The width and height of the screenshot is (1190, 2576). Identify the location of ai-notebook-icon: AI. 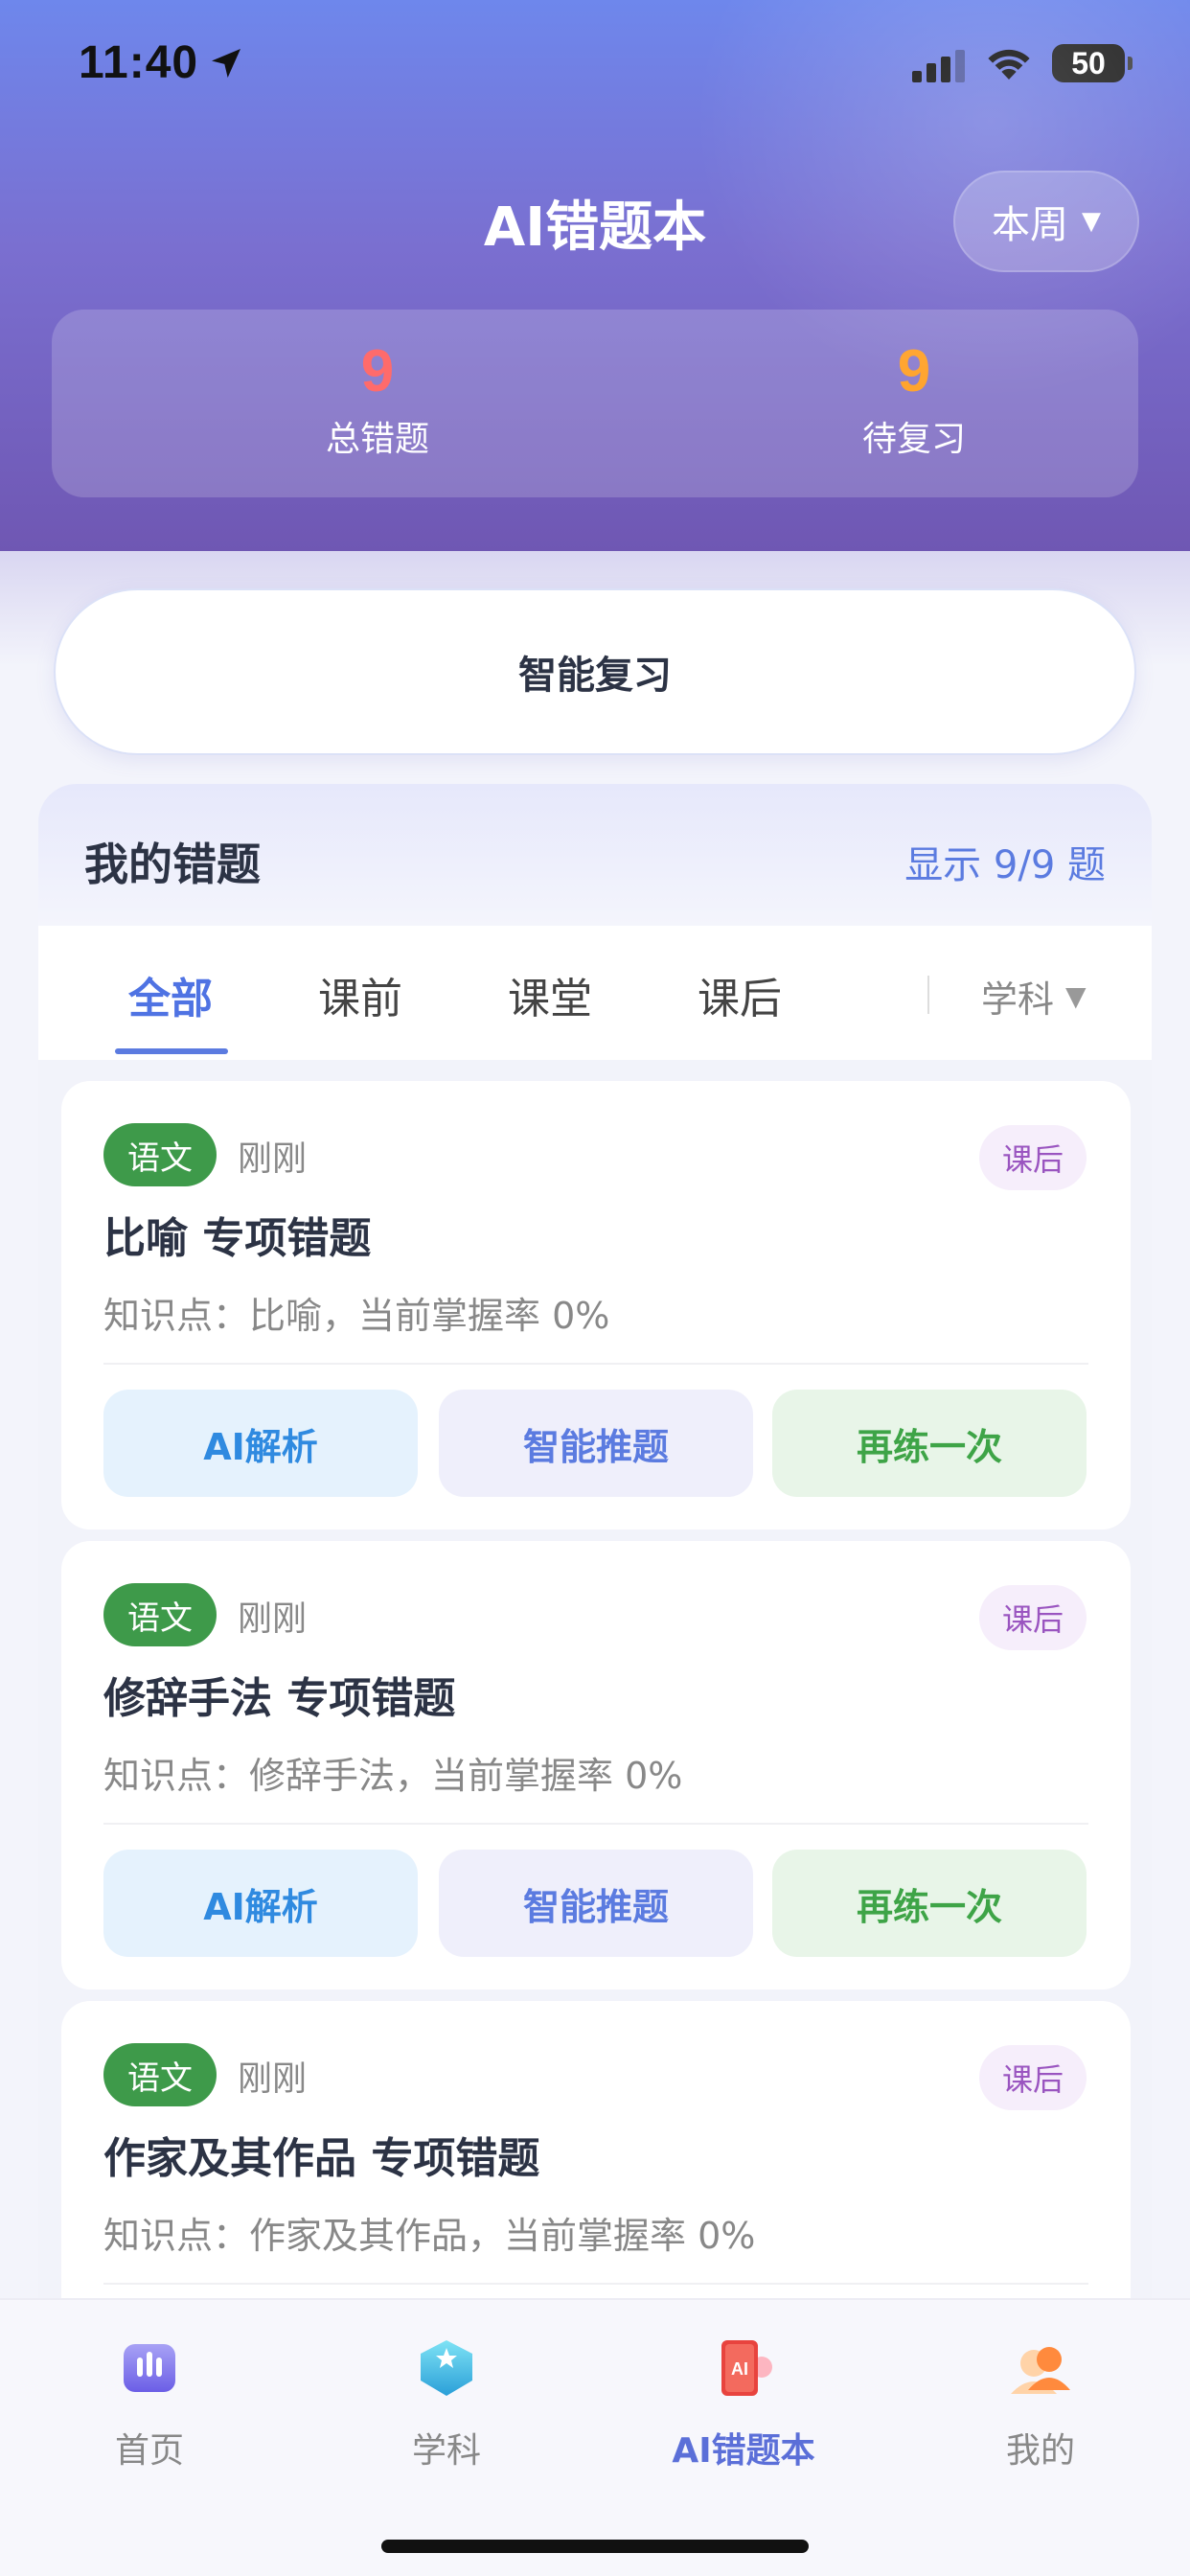
(747, 2368).